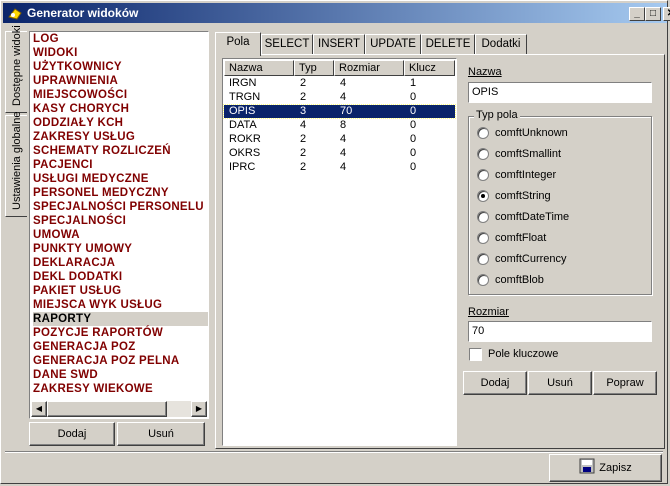 This screenshot has width=670, height=486. What do you see at coordinates (653, 14) in the screenshot?
I see `maximize-button: □` at bounding box center [653, 14].